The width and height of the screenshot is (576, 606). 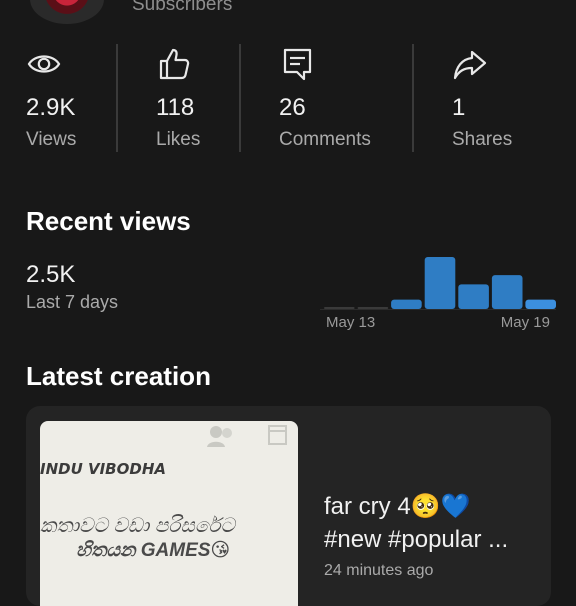 I want to click on views-label: Views, so click(x=51, y=139).